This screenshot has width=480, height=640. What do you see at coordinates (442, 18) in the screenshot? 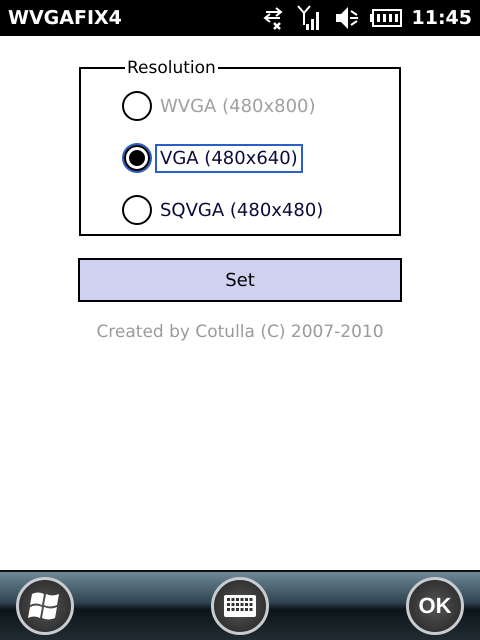
I see `clock-time: 11:45` at bounding box center [442, 18].